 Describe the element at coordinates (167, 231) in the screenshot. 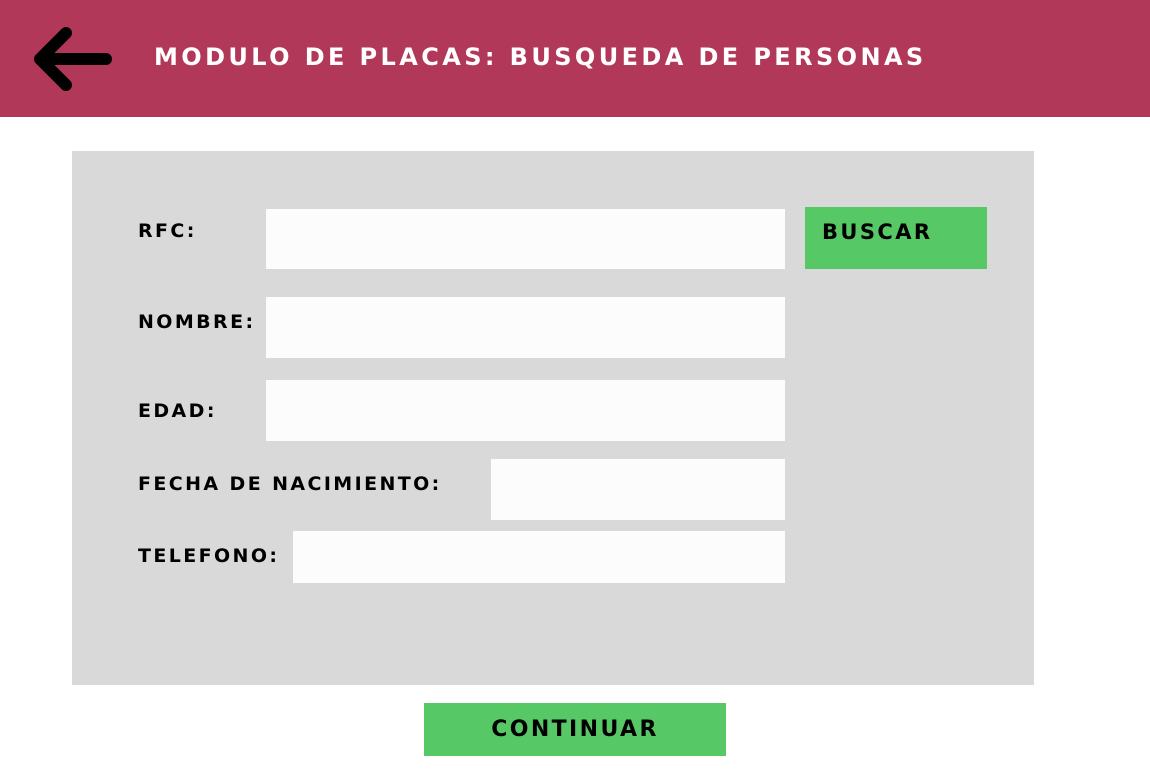

I see `rfc-label: RFC:` at that location.